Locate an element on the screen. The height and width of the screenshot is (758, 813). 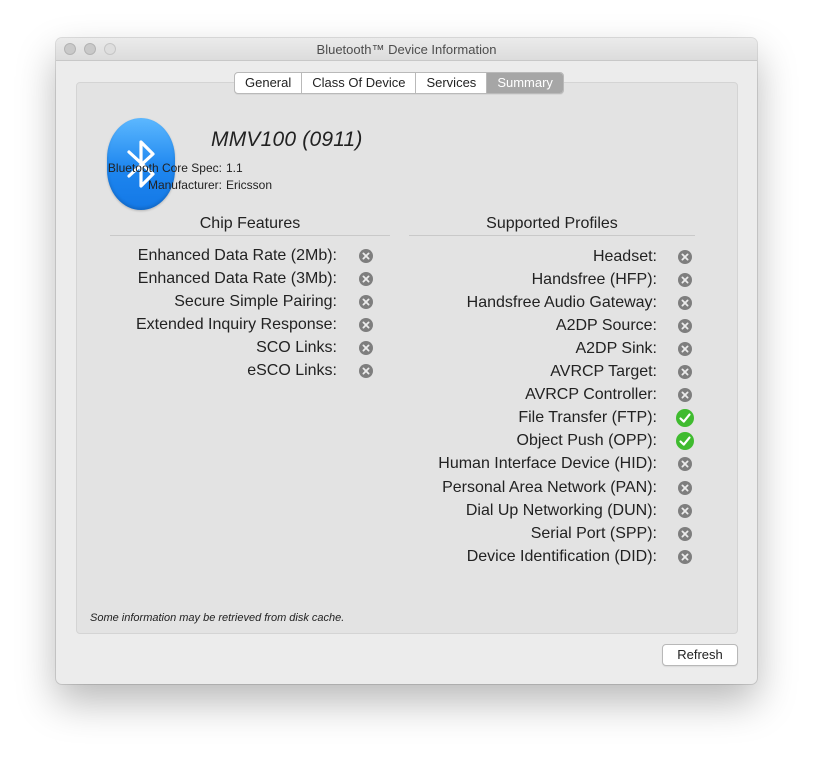
profile-label: Dial Up Networking (DUN): is located at coordinates (561, 510).